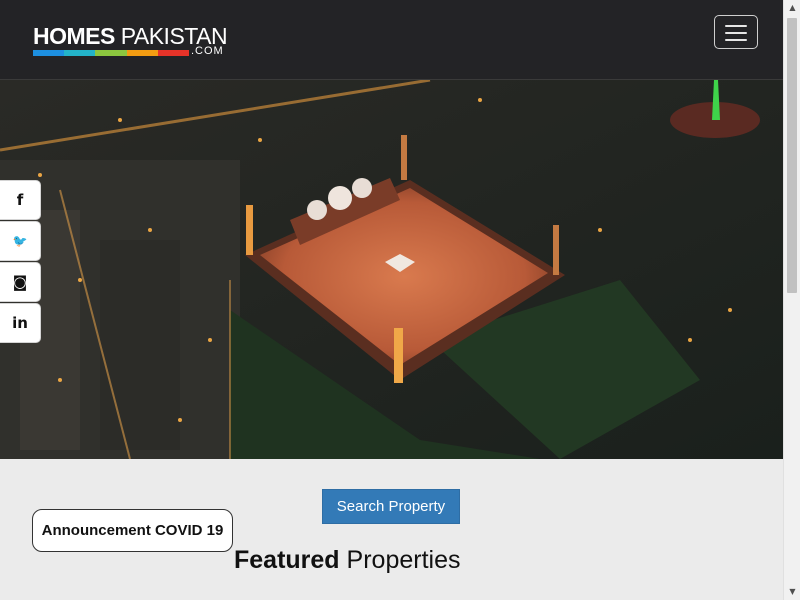 This screenshot has width=800, height=600. Describe the element at coordinates (791, 300) in the screenshot. I see `page-scrollbar: ▲ ▼` at that location.